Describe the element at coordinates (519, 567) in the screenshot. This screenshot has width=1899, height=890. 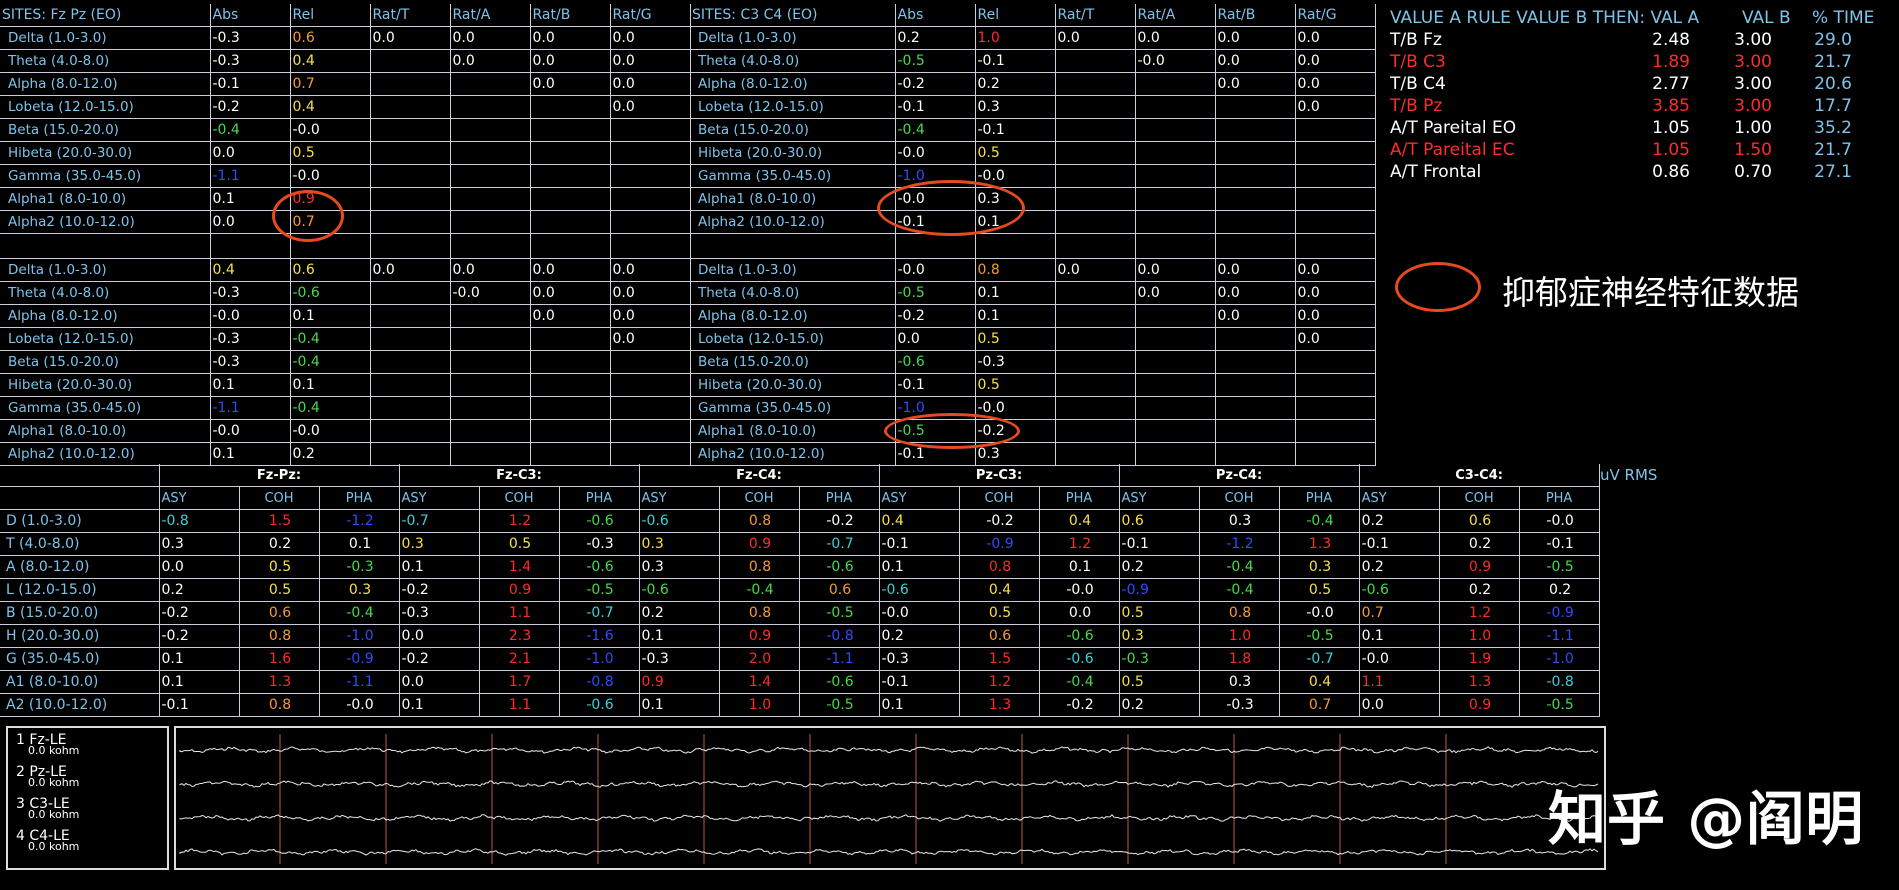
I see `coh-value: 1.4` at that location.